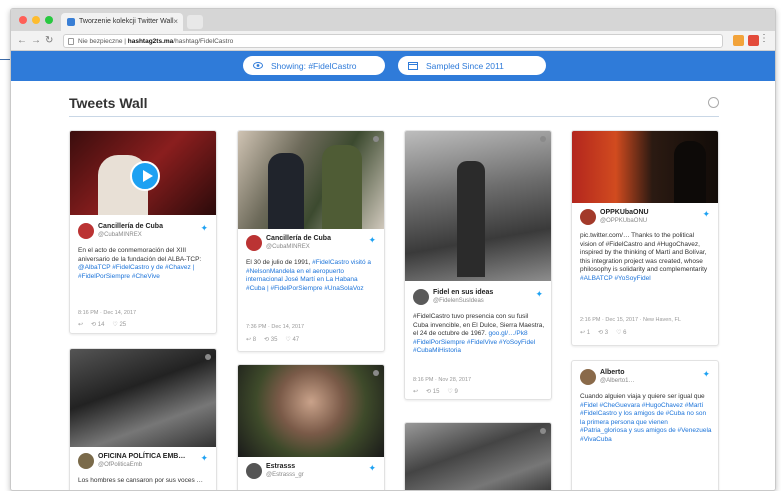  Describe the element at coordinates (713, 102) in the screenshot. I see `settings-icon` at that location.